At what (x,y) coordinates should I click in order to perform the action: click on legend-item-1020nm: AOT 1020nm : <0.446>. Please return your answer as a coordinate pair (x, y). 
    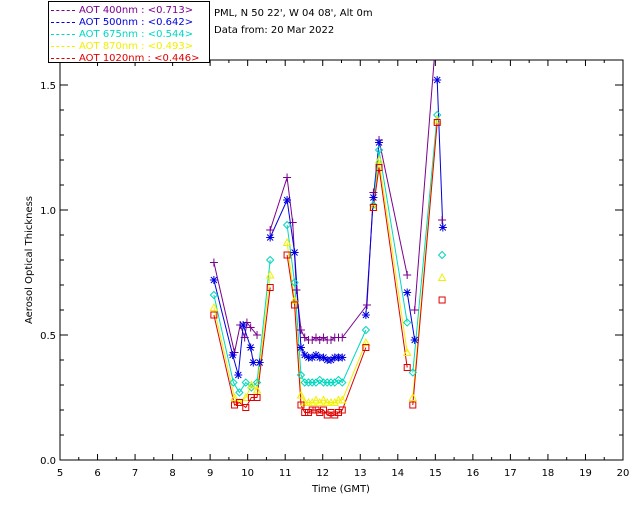
    Looking at the image, I should click on (125, 58).